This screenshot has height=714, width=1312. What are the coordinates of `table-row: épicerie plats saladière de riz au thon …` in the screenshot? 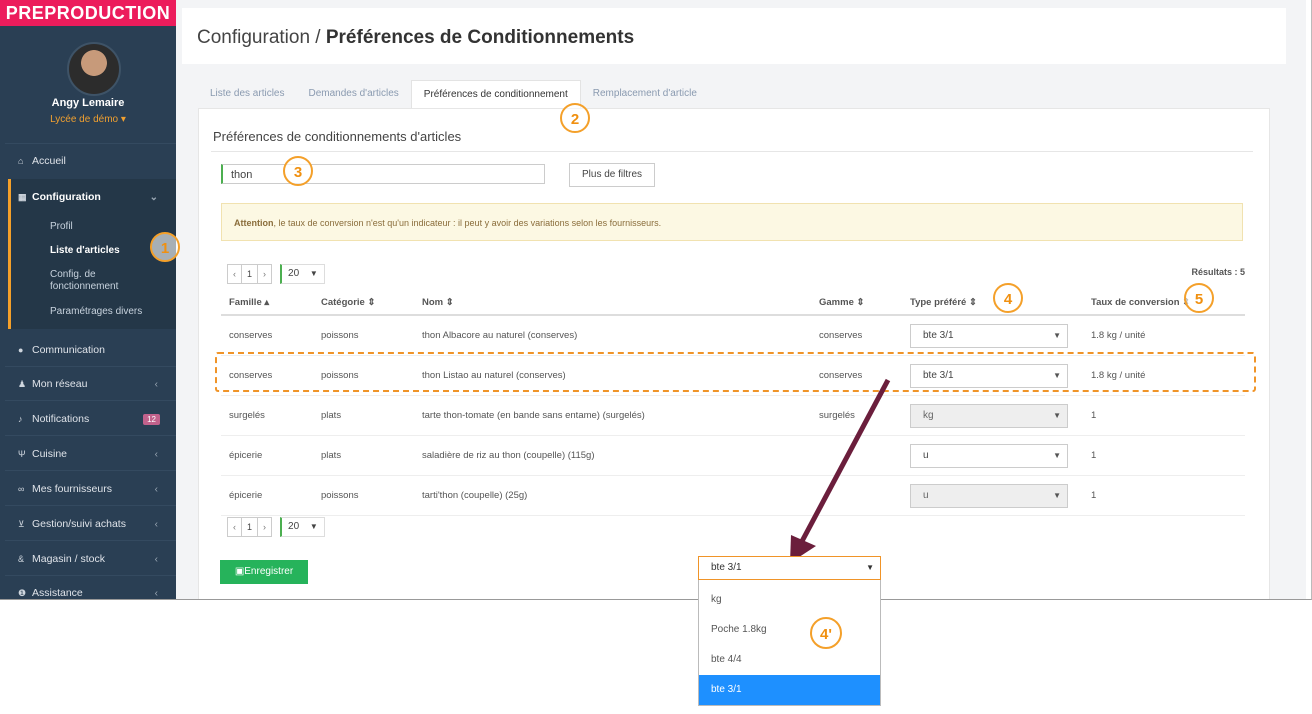 It's located at (733, 455).